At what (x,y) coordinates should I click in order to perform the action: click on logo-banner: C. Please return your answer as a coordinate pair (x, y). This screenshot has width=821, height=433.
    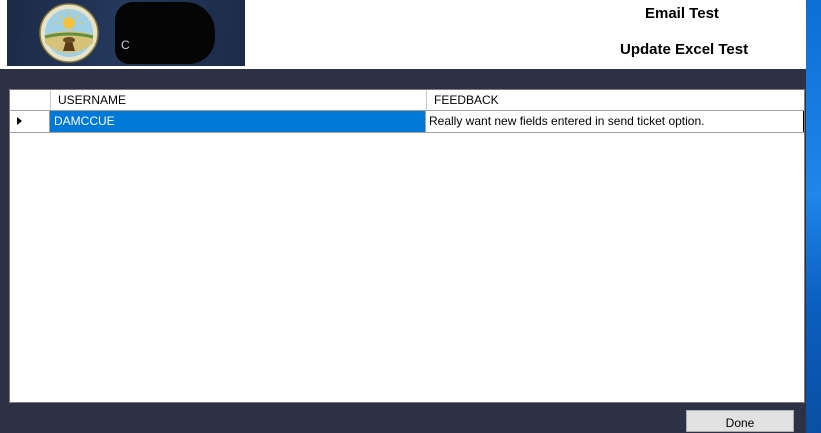
    Looking at the image, I should click on (126, 33).